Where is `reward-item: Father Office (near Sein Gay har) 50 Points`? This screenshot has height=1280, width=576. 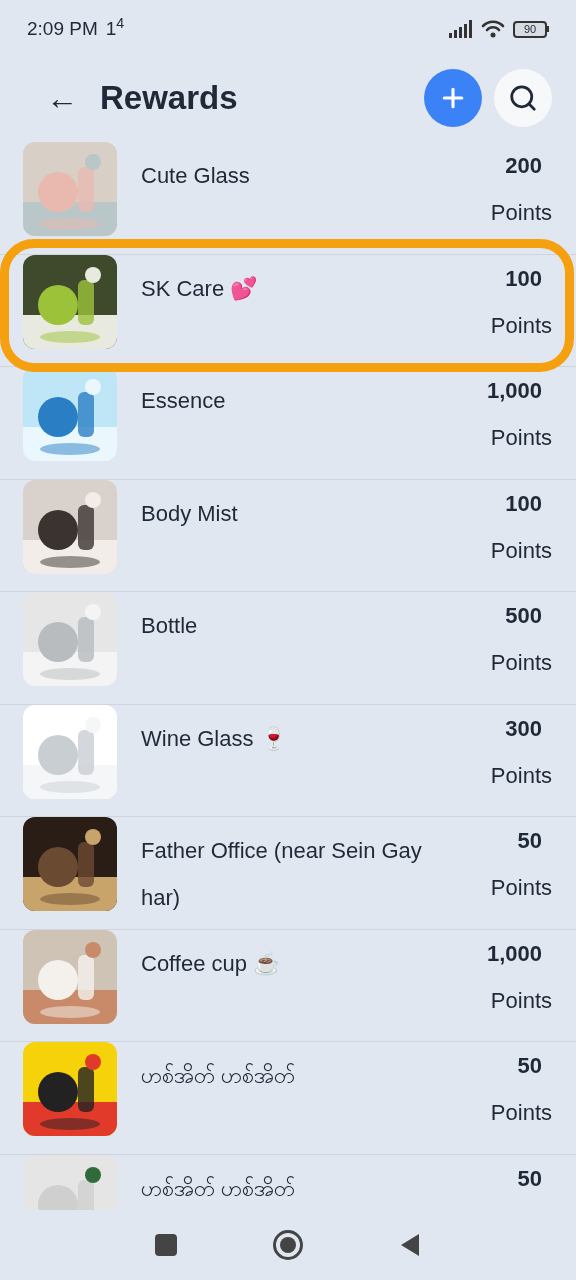 reward-item: Father Office (near Sein Gay har) 50 Points is located at coordinates (288, 873).